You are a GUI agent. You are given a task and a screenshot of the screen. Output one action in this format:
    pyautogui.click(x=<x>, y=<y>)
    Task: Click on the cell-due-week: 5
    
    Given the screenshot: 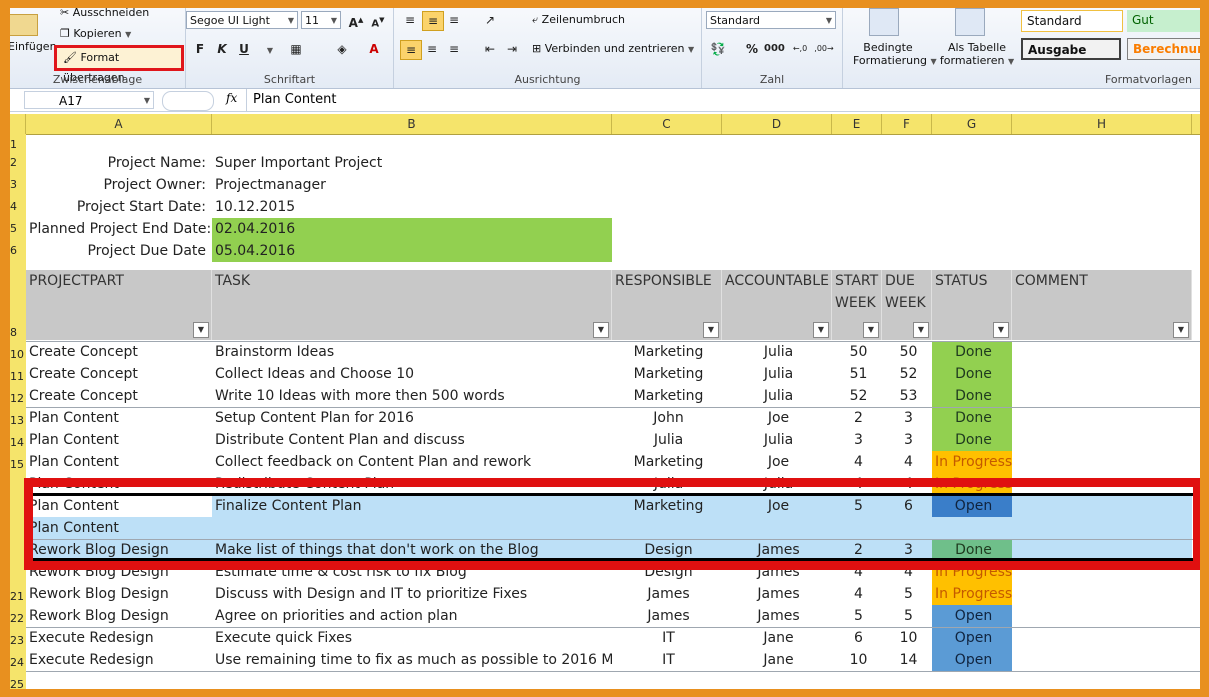 What is the action you would take?
    pyautogui.click(x=907, y=594)
    